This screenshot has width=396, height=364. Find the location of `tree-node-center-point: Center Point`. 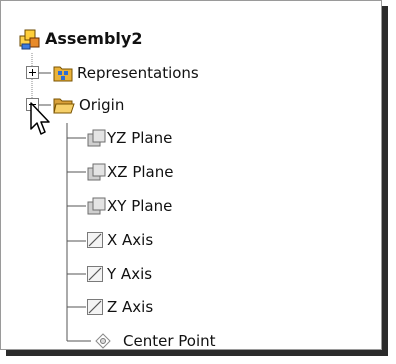

tree-node-center-point: Center Point is located at coordinates (155, 337).